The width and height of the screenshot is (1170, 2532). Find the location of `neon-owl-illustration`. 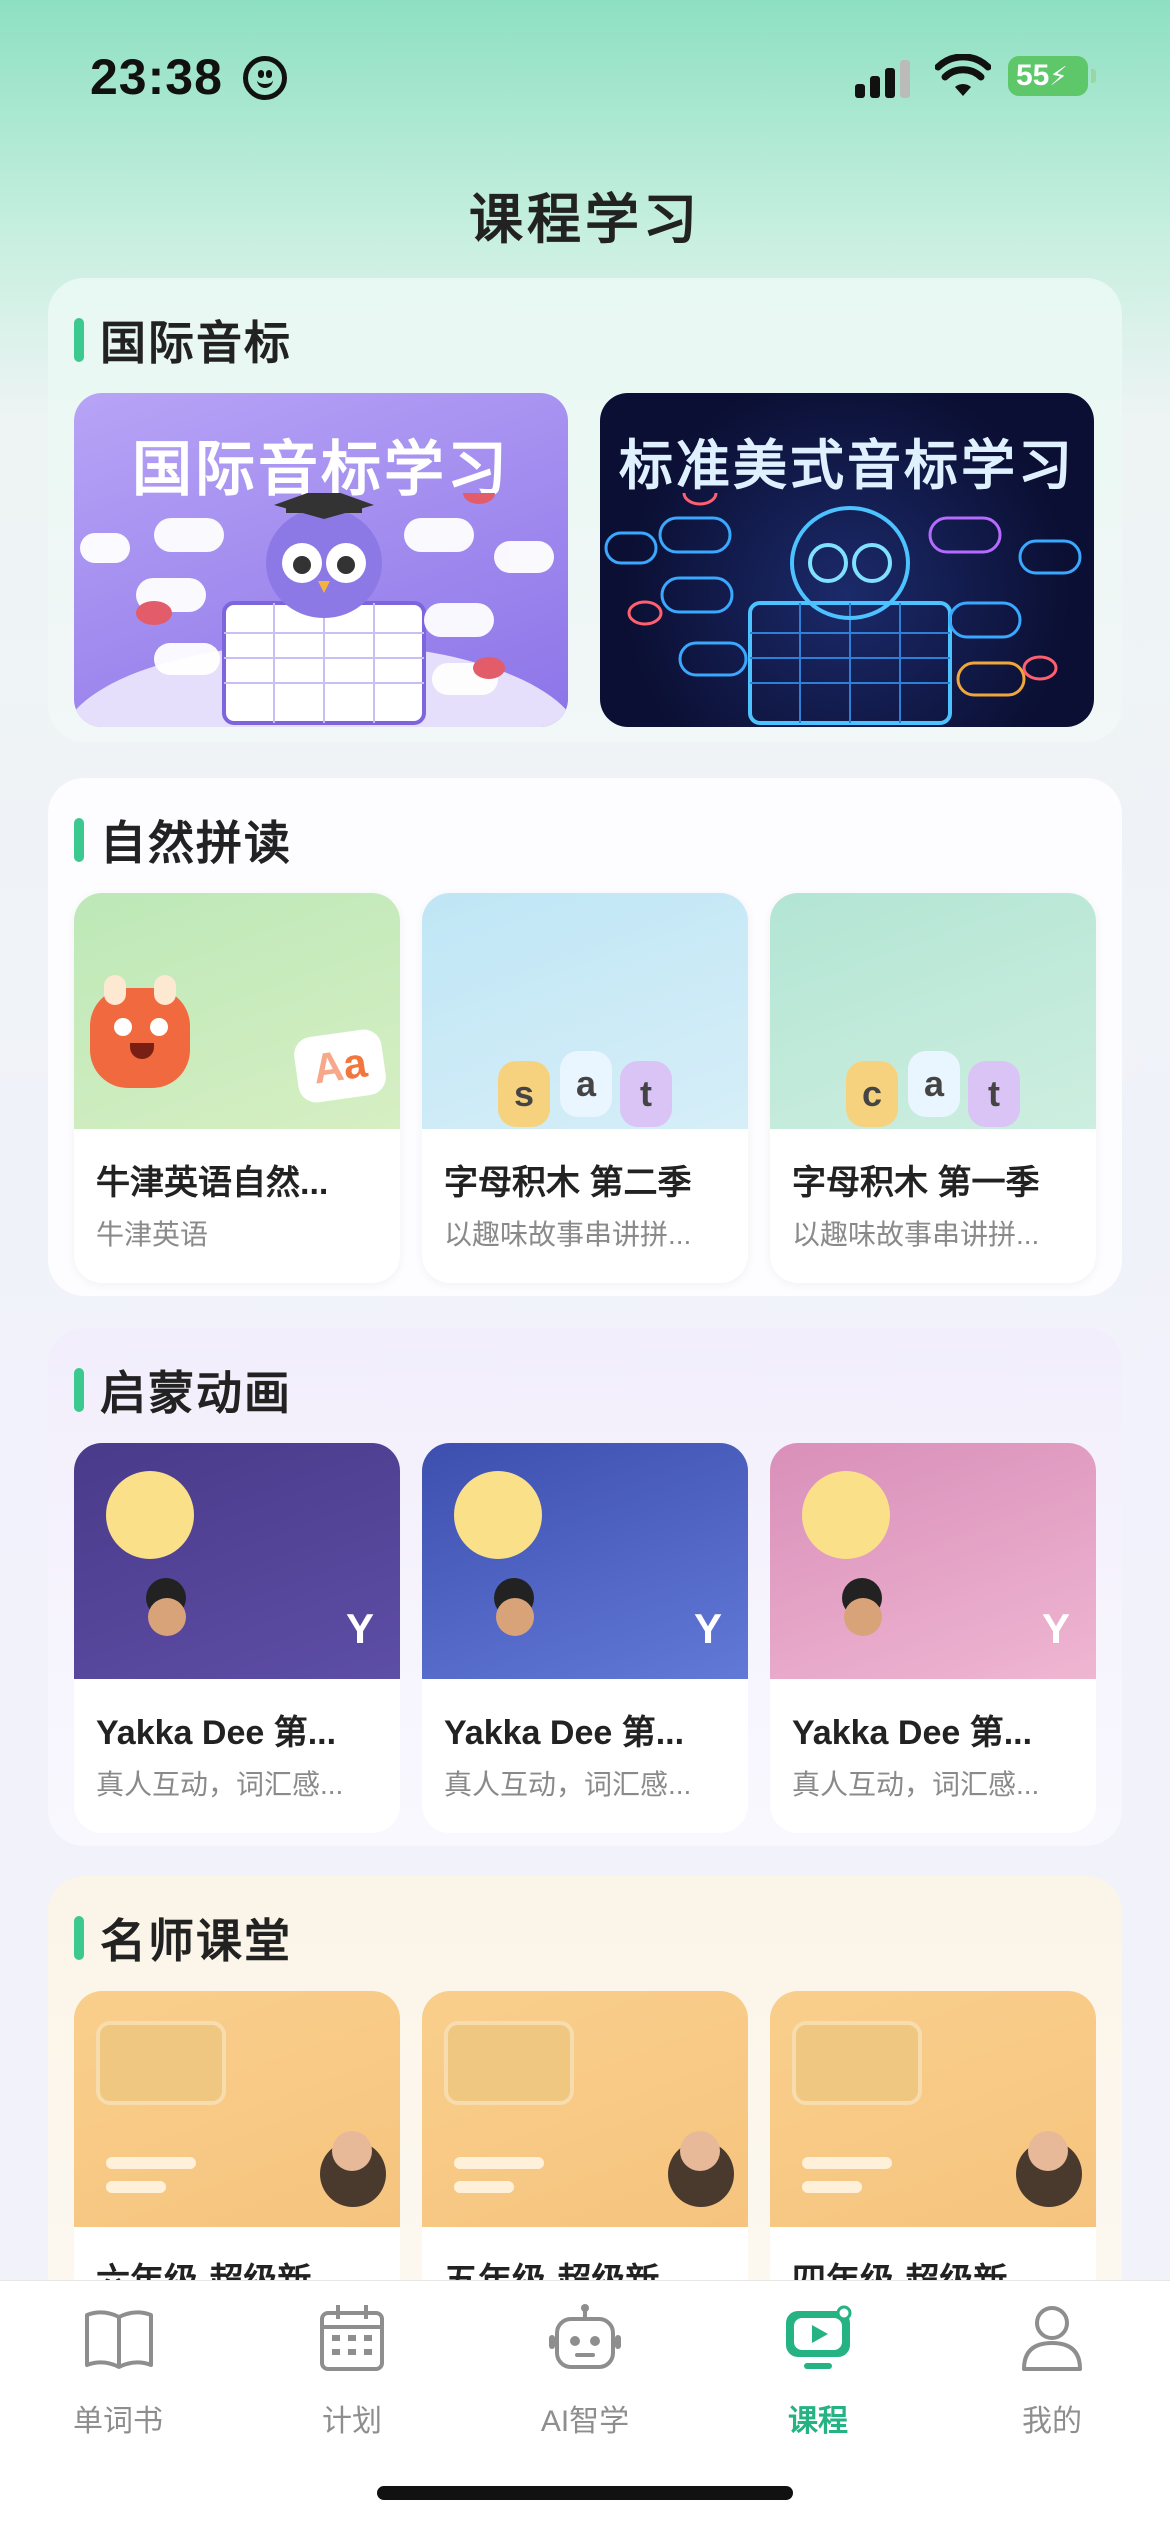

neon-owl-illustration is located at coordinates (843, 609).